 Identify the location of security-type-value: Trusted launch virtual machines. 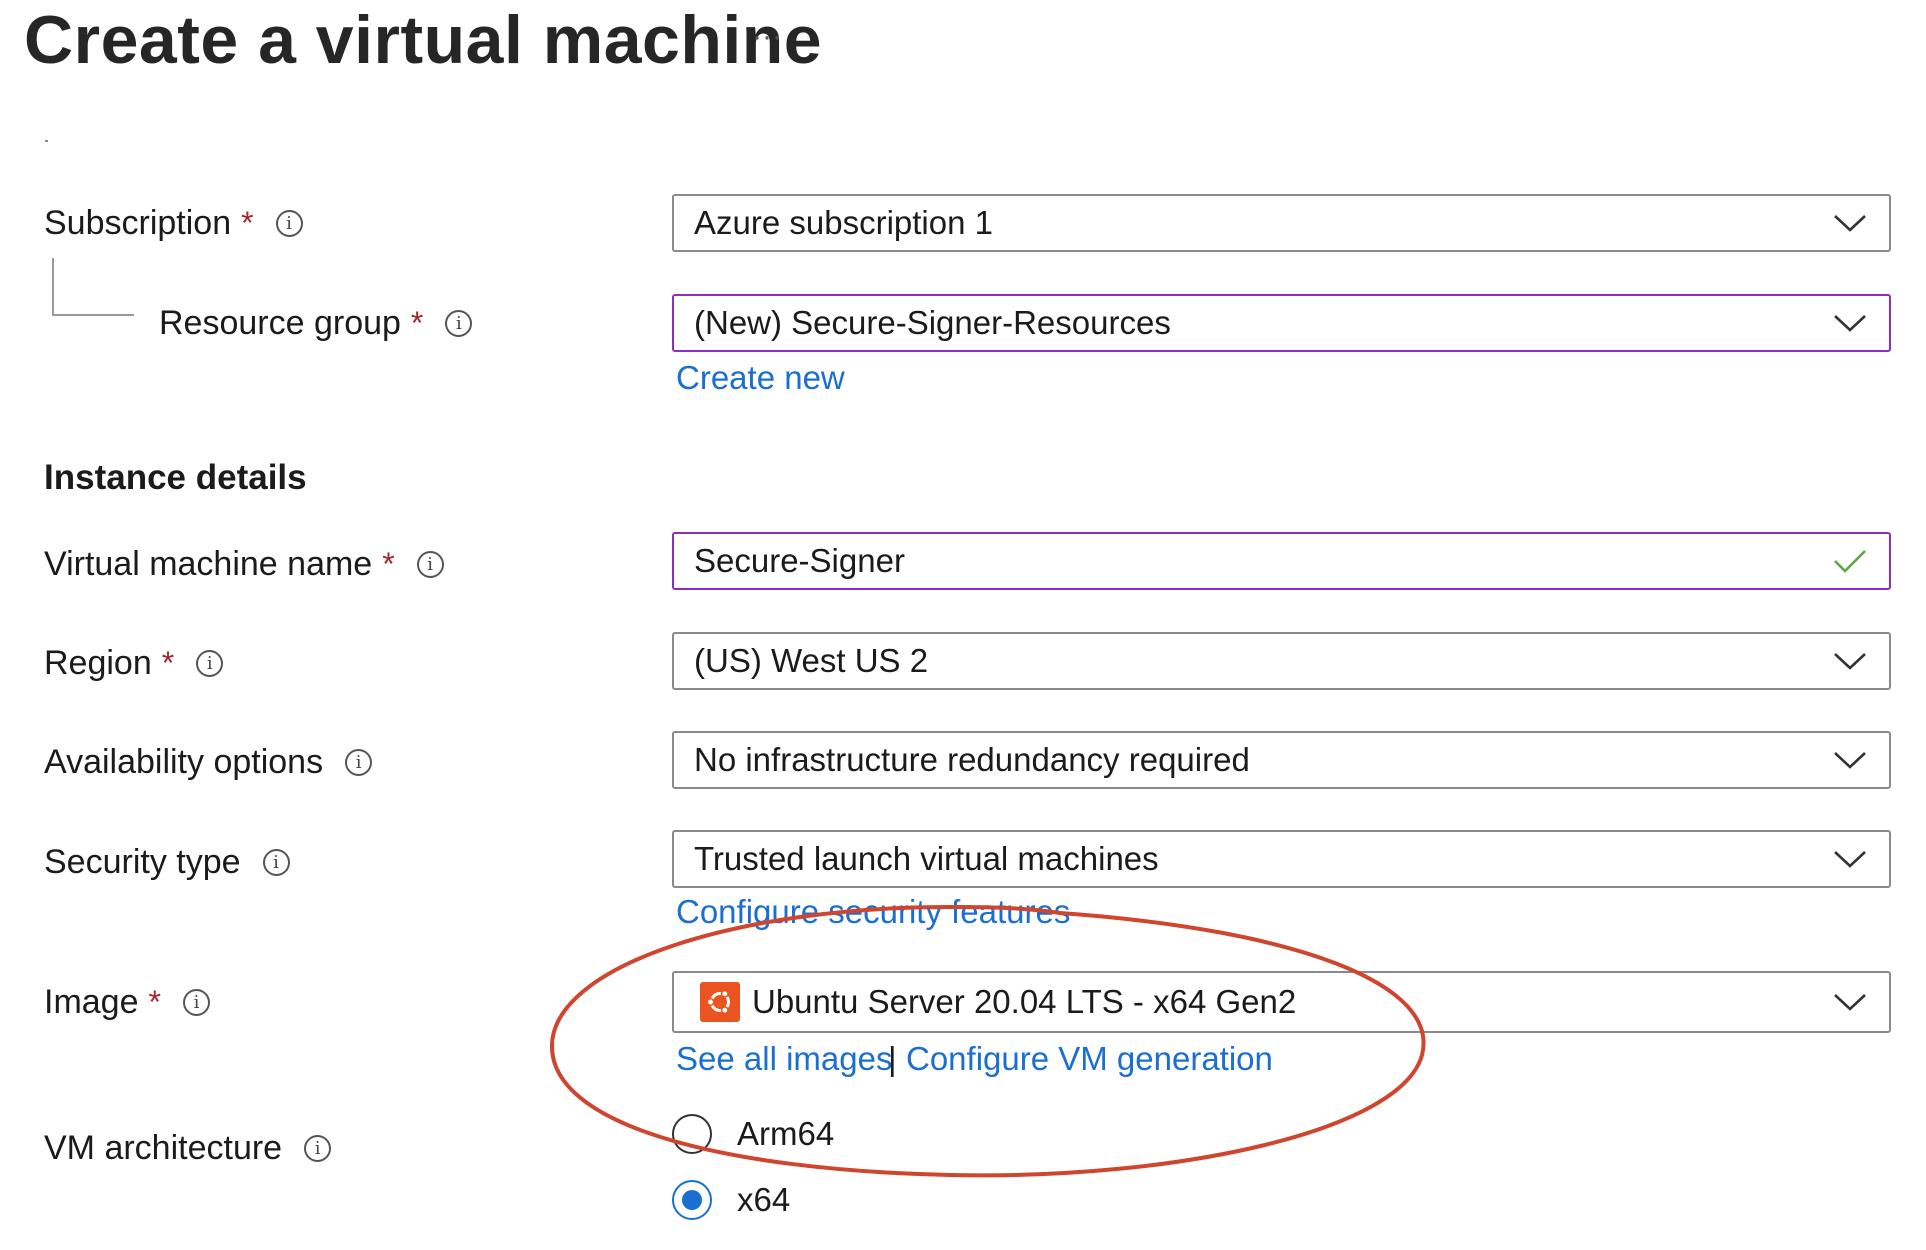
(926, 858).